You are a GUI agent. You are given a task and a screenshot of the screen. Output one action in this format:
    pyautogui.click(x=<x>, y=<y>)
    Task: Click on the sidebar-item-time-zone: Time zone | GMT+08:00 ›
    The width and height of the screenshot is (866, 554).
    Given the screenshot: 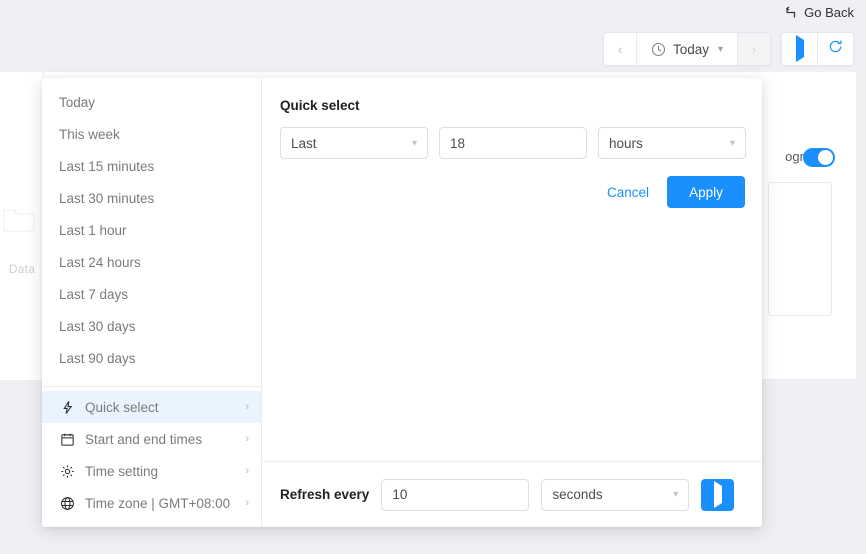 What is the action you would take?
    pyautogui.click(x=151, y=503)
    